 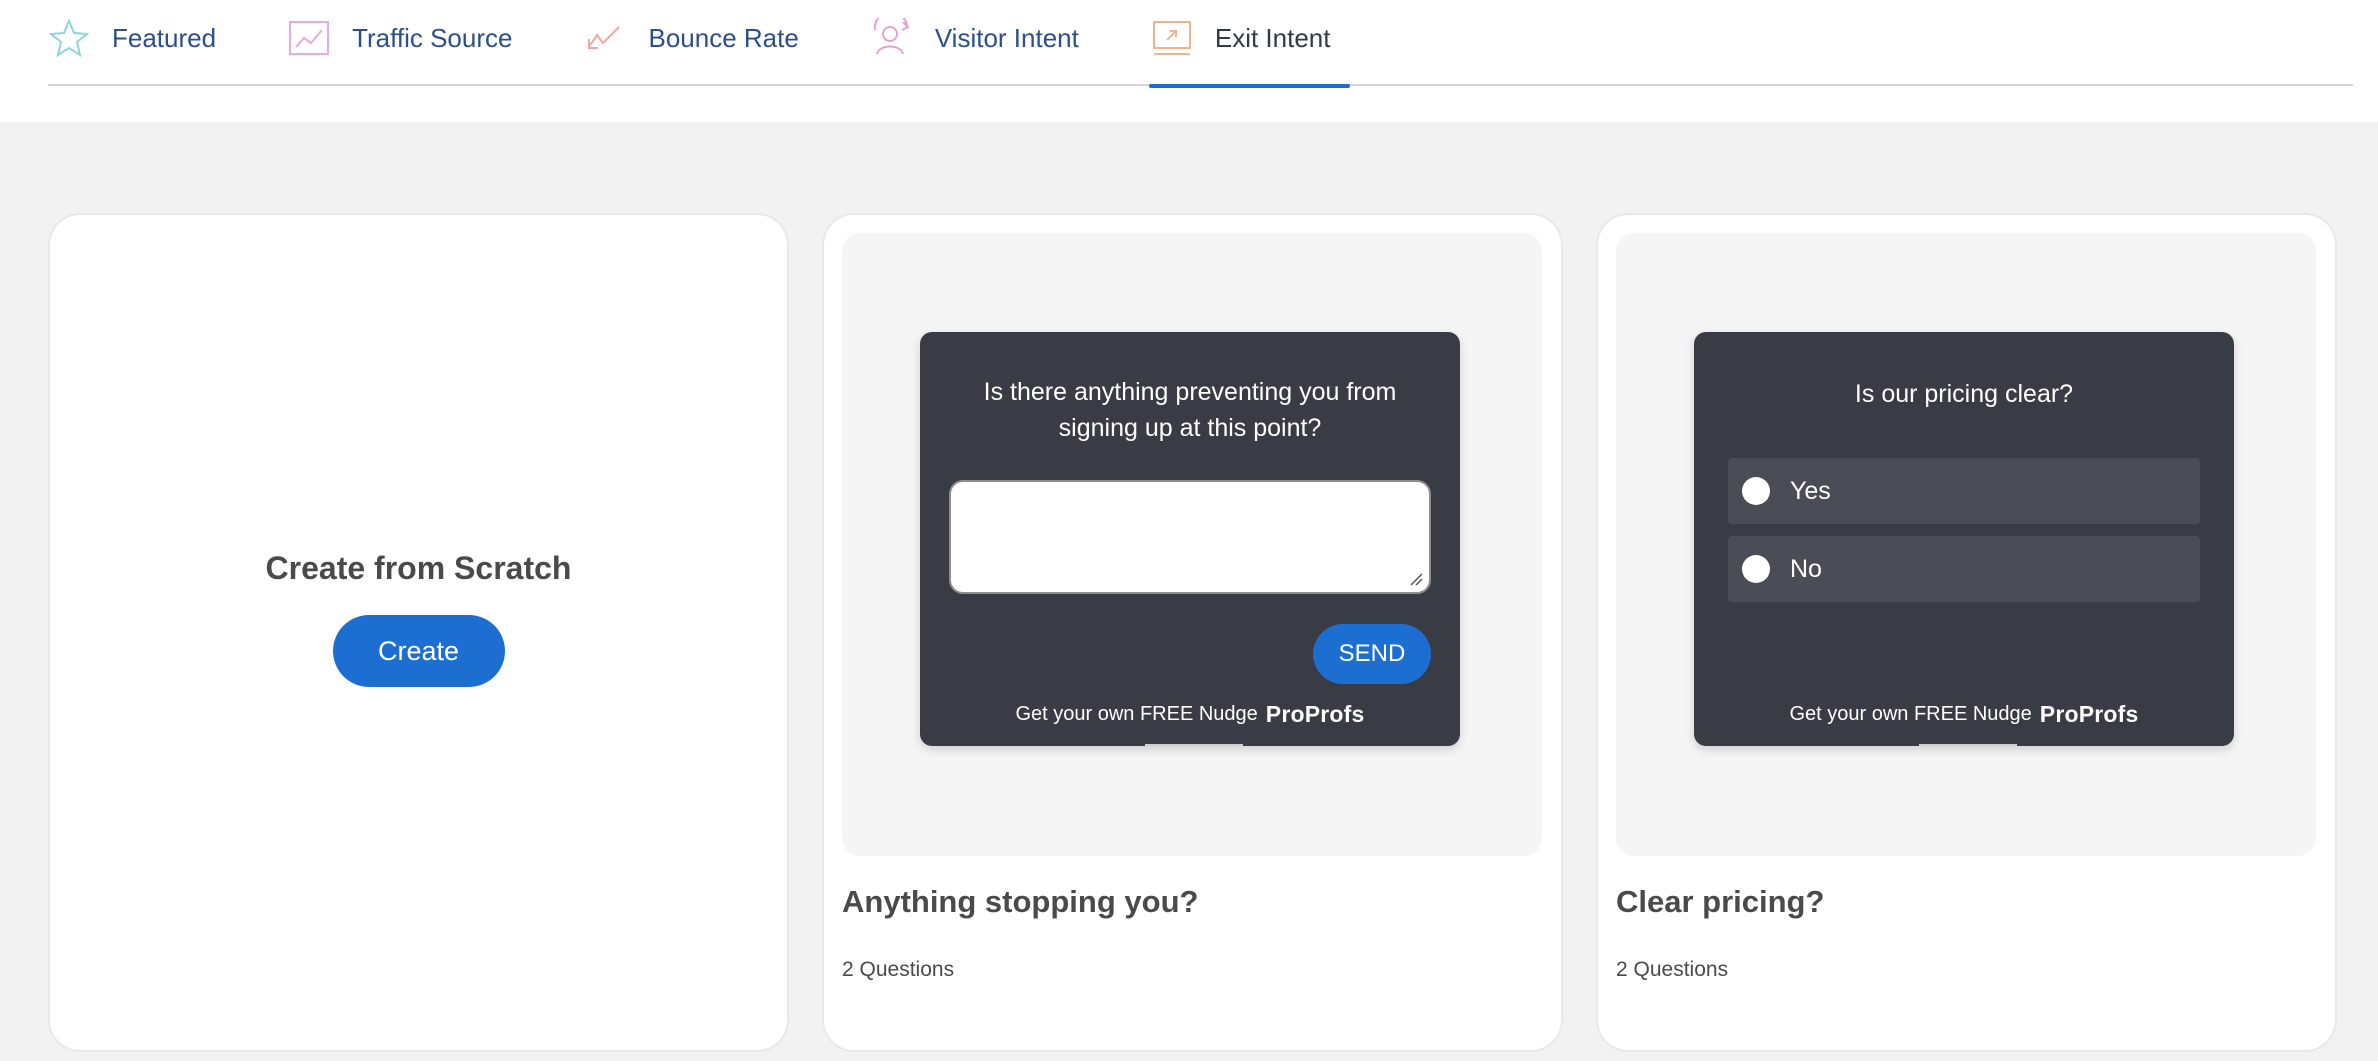 I want to click on tab-exit-intent: Exit Intent, so click(x=1249, y=44).